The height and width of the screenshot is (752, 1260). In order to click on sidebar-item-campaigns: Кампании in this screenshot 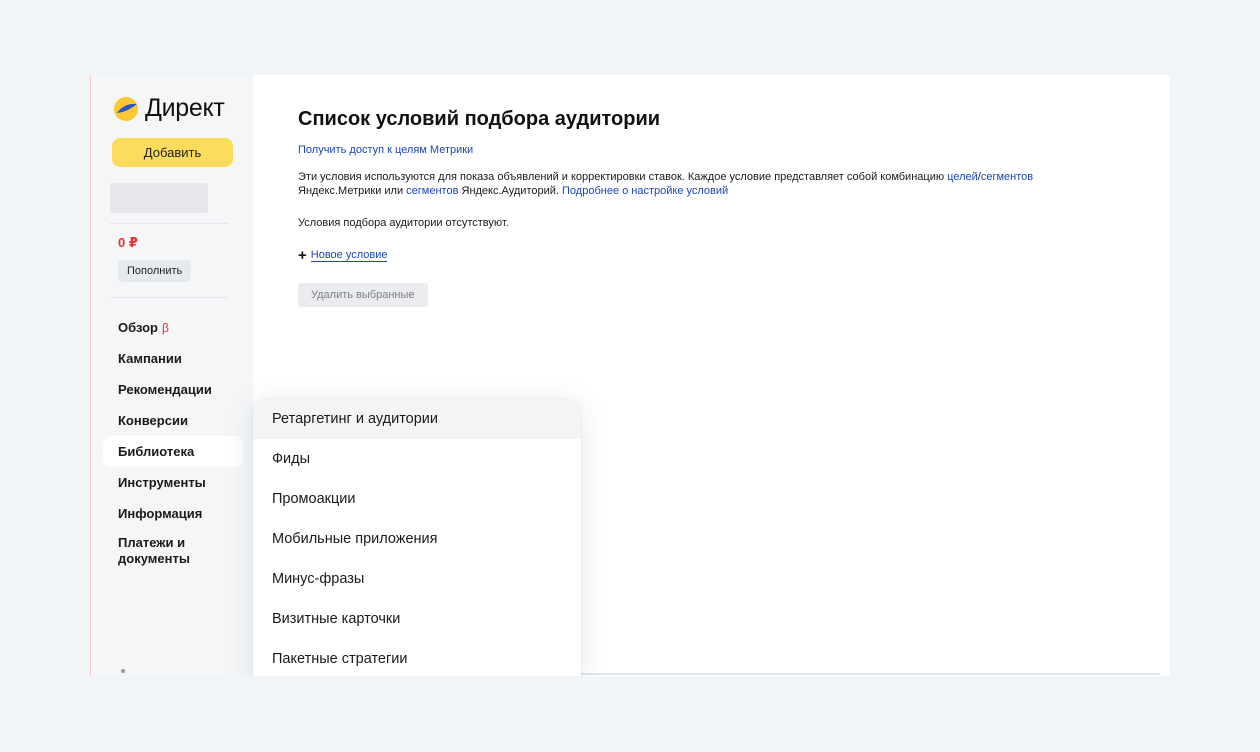, I will do `click(173, 358)`.